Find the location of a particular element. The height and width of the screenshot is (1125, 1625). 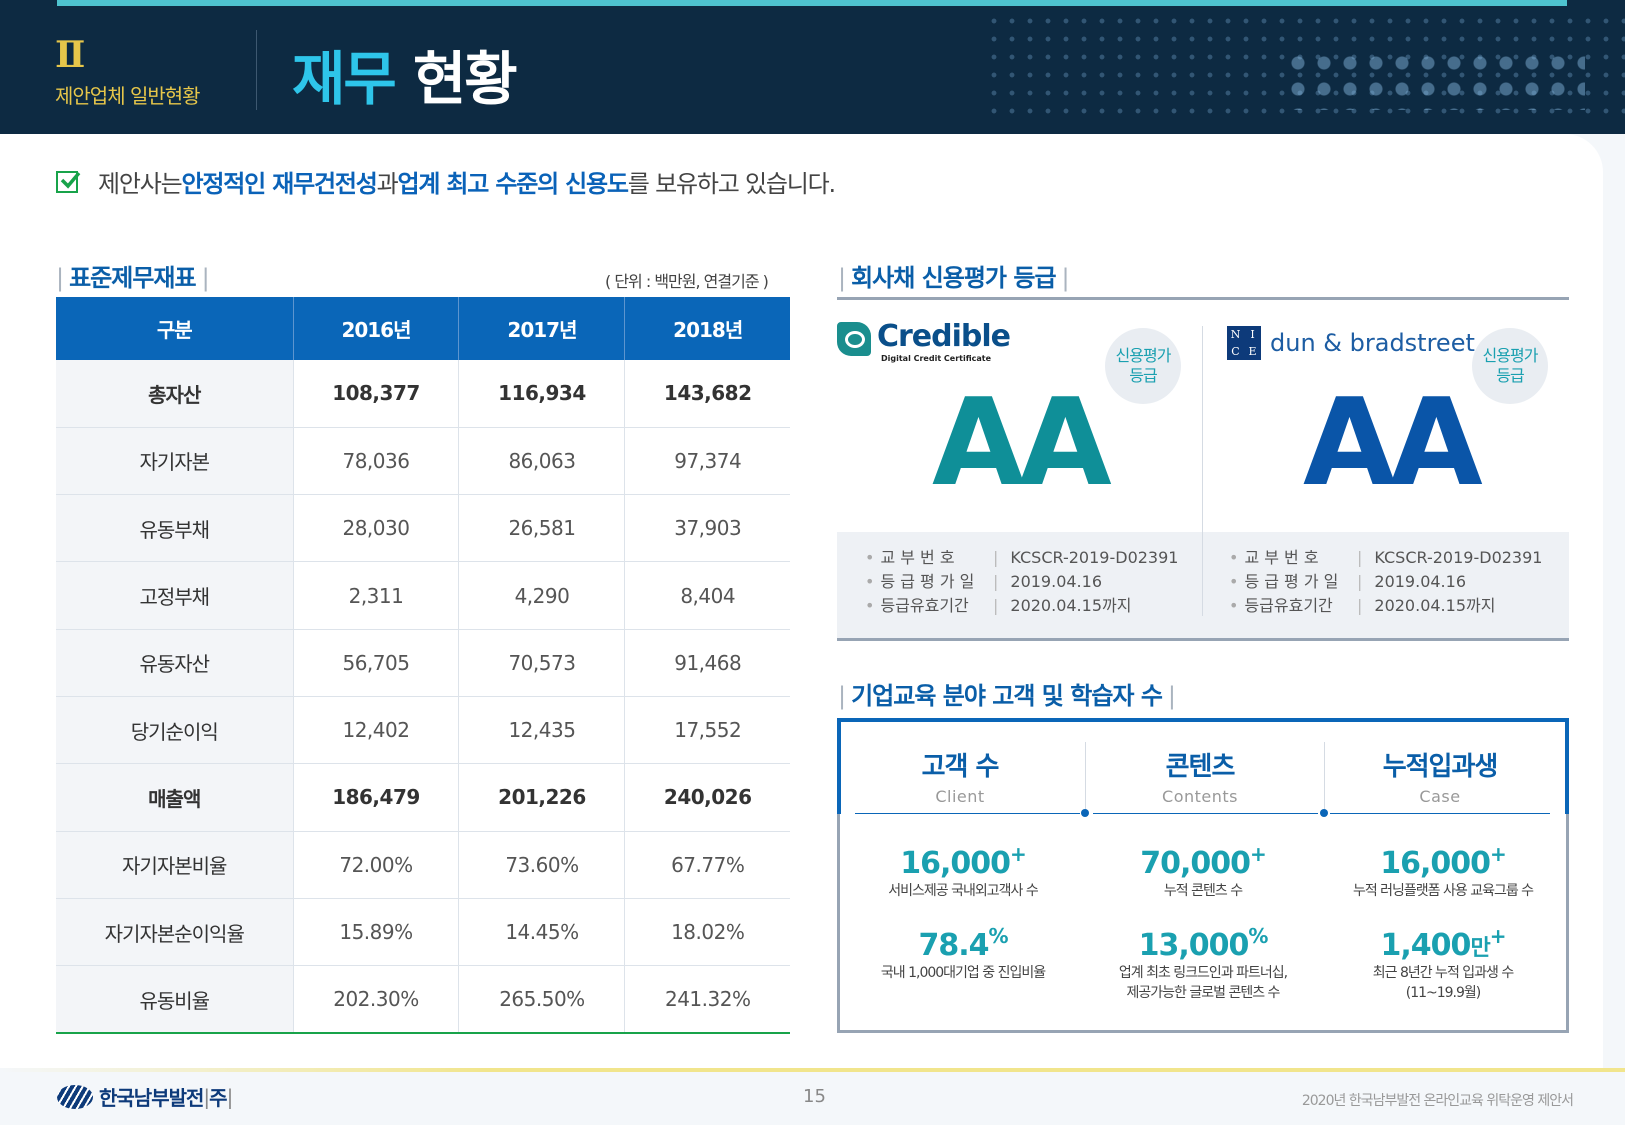

nice-letter: N is located at coordinates (1235, 334).